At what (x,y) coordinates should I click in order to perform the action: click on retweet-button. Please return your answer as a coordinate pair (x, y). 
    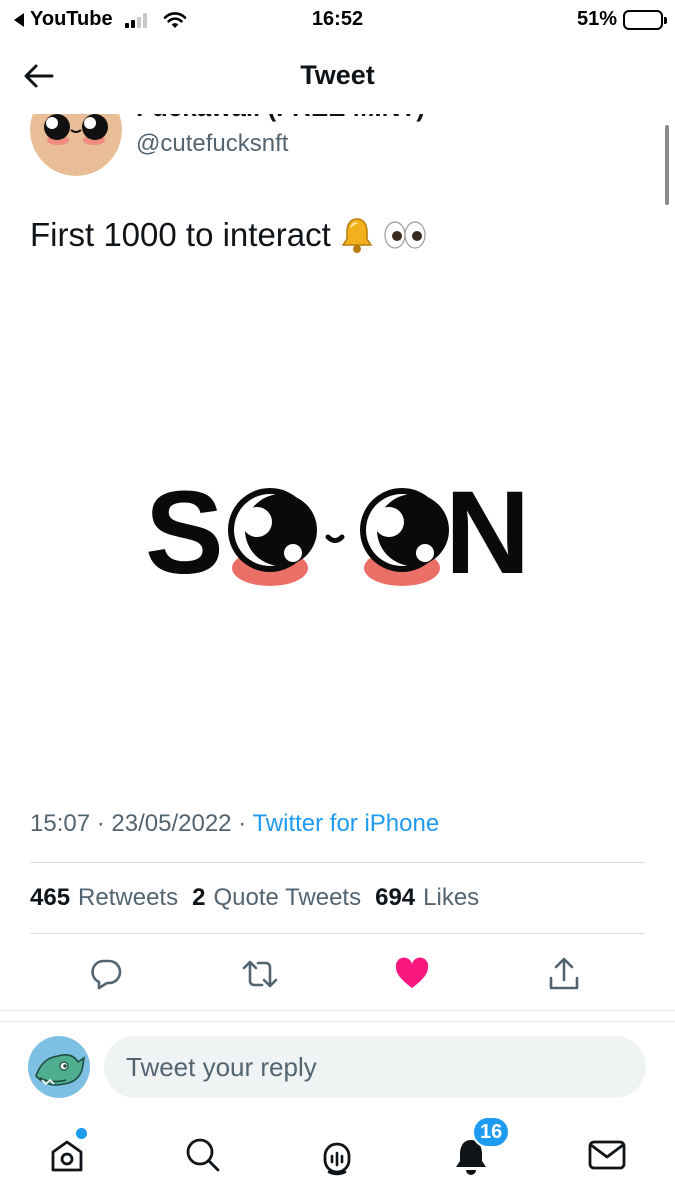
    Looking at the image, I should click on (260, 974).